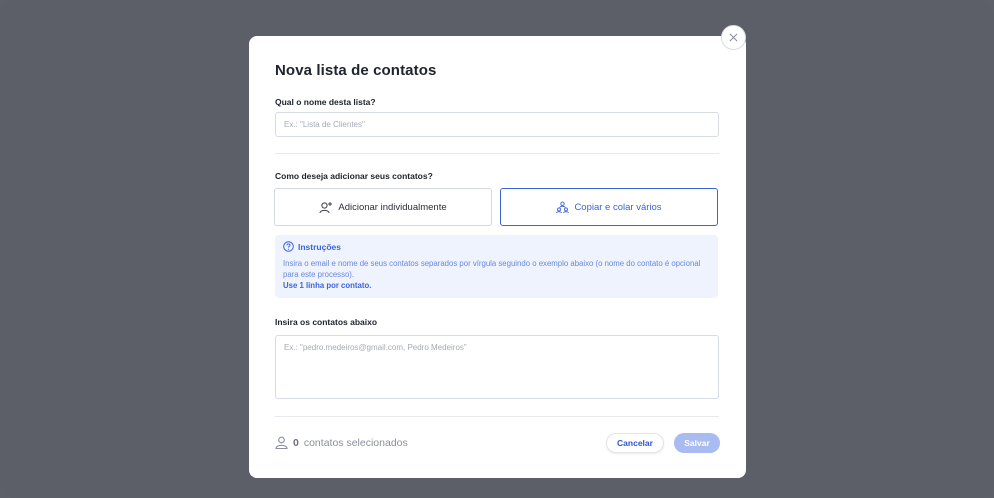 Image resolution: width=994 pixels, height=498 pixels. I want to click on list-name-input, so click(497, 124).